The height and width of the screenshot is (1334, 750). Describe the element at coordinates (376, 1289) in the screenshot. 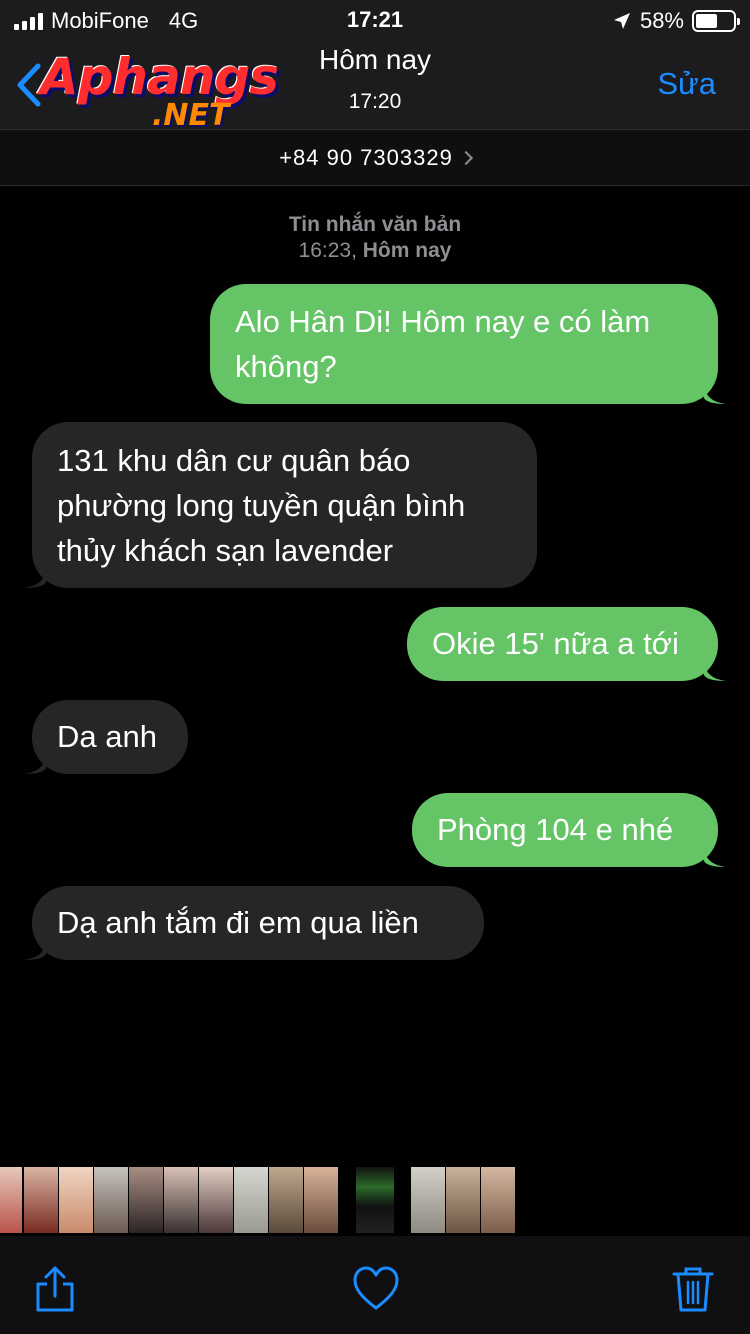

I see `heart-icon` at that location.